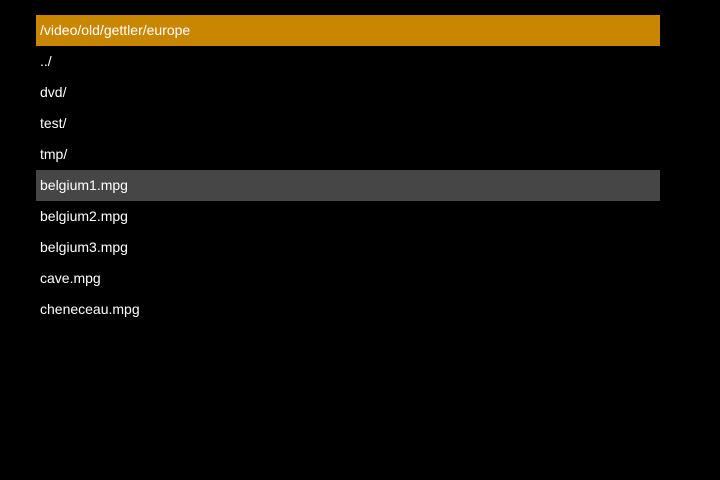  Describe the element at coordinates (53, 123) in the screenshot. I see `list-item-label: test/` at that location.